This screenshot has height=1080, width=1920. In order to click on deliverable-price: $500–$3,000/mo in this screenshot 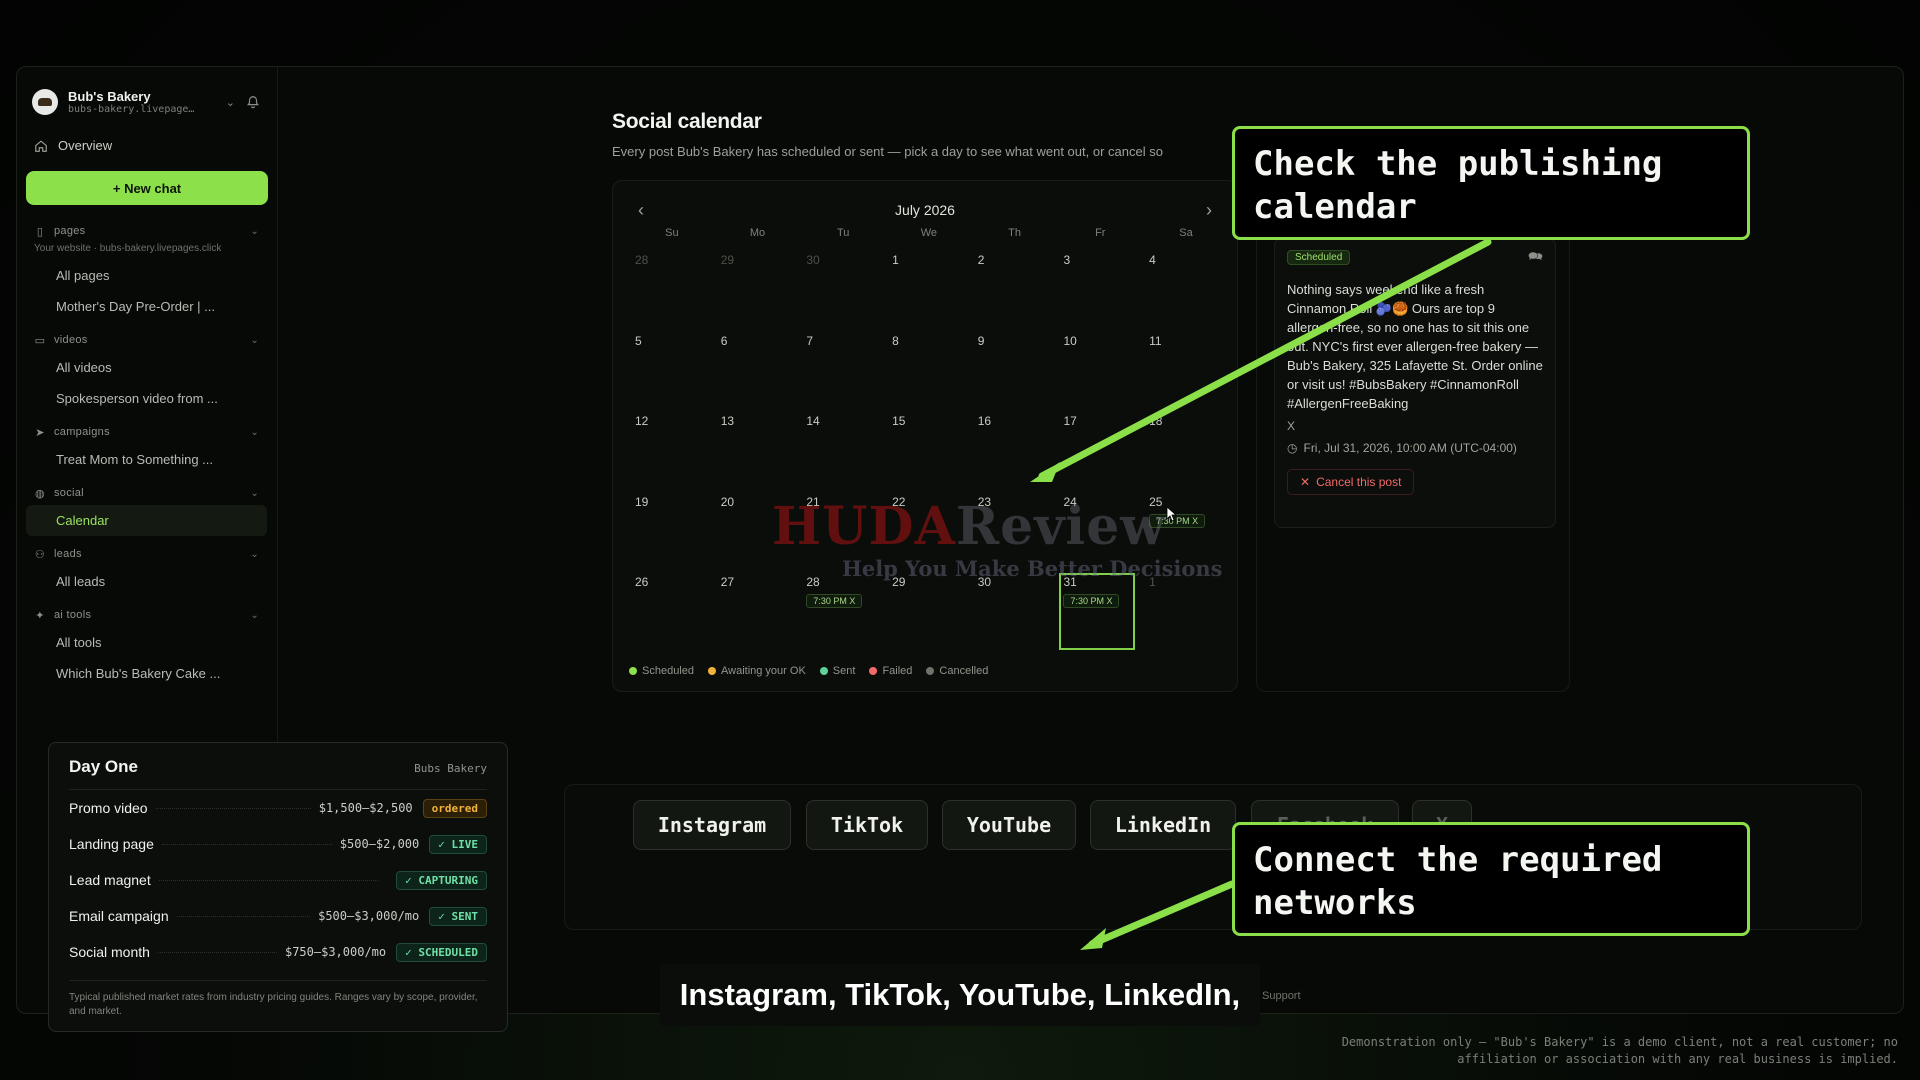, I will do `click(369, 916)`.